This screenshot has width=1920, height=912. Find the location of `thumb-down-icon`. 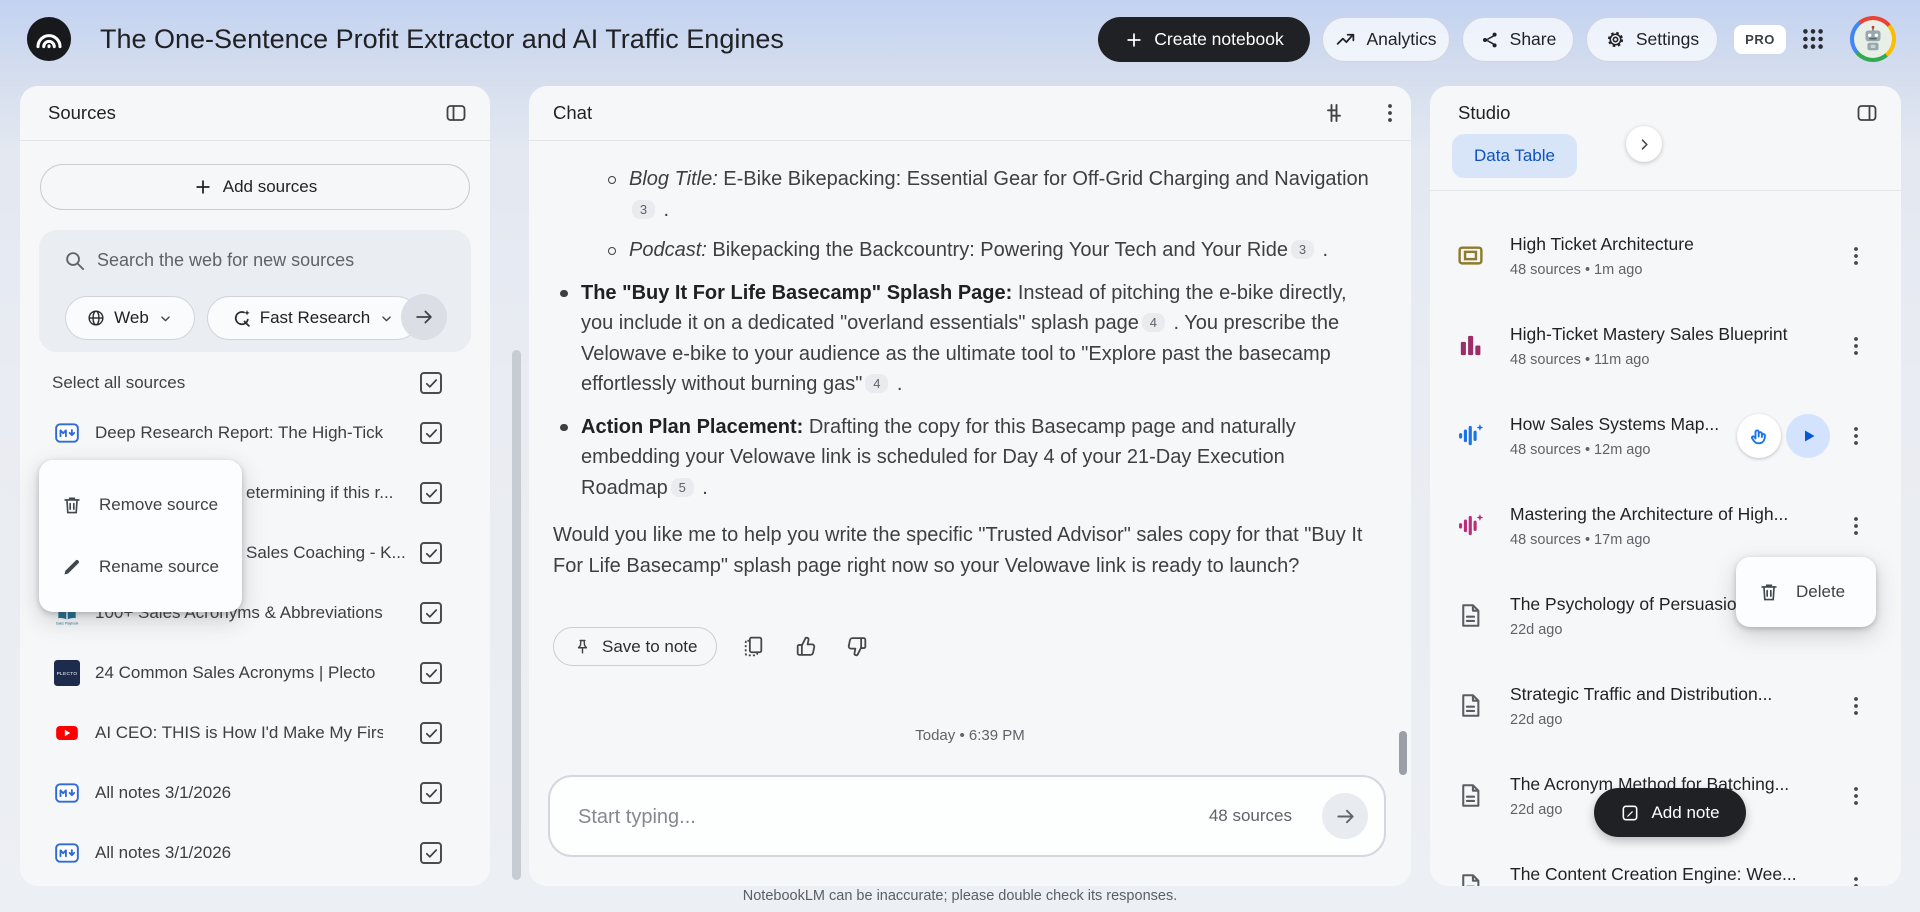

thumb-down-icon is located at coordinates (857, 646).